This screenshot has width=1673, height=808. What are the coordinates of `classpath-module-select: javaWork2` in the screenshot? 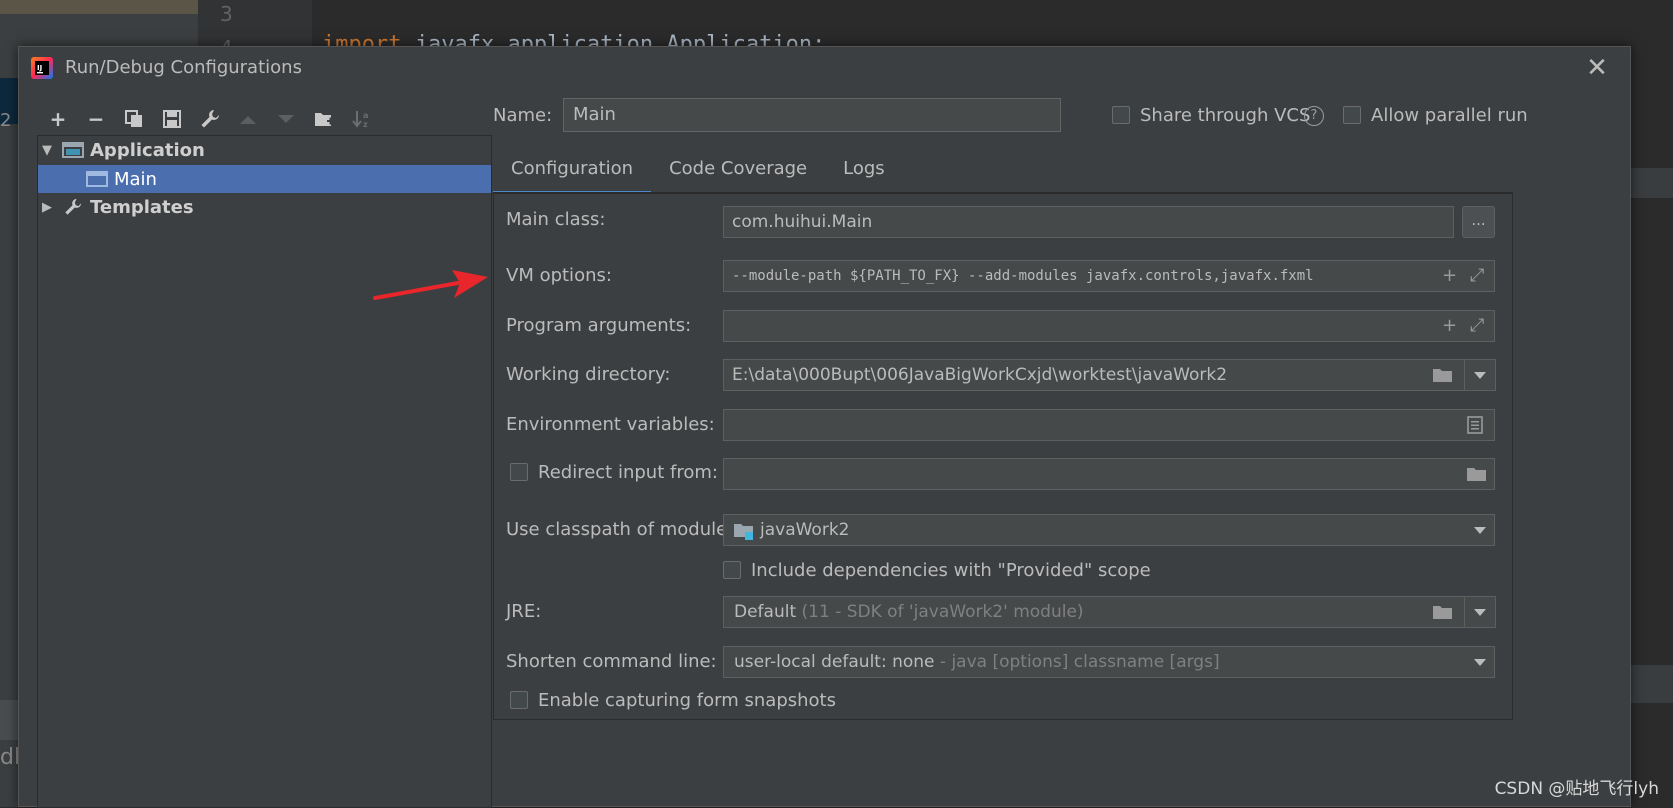 It's located at (1109, 530).